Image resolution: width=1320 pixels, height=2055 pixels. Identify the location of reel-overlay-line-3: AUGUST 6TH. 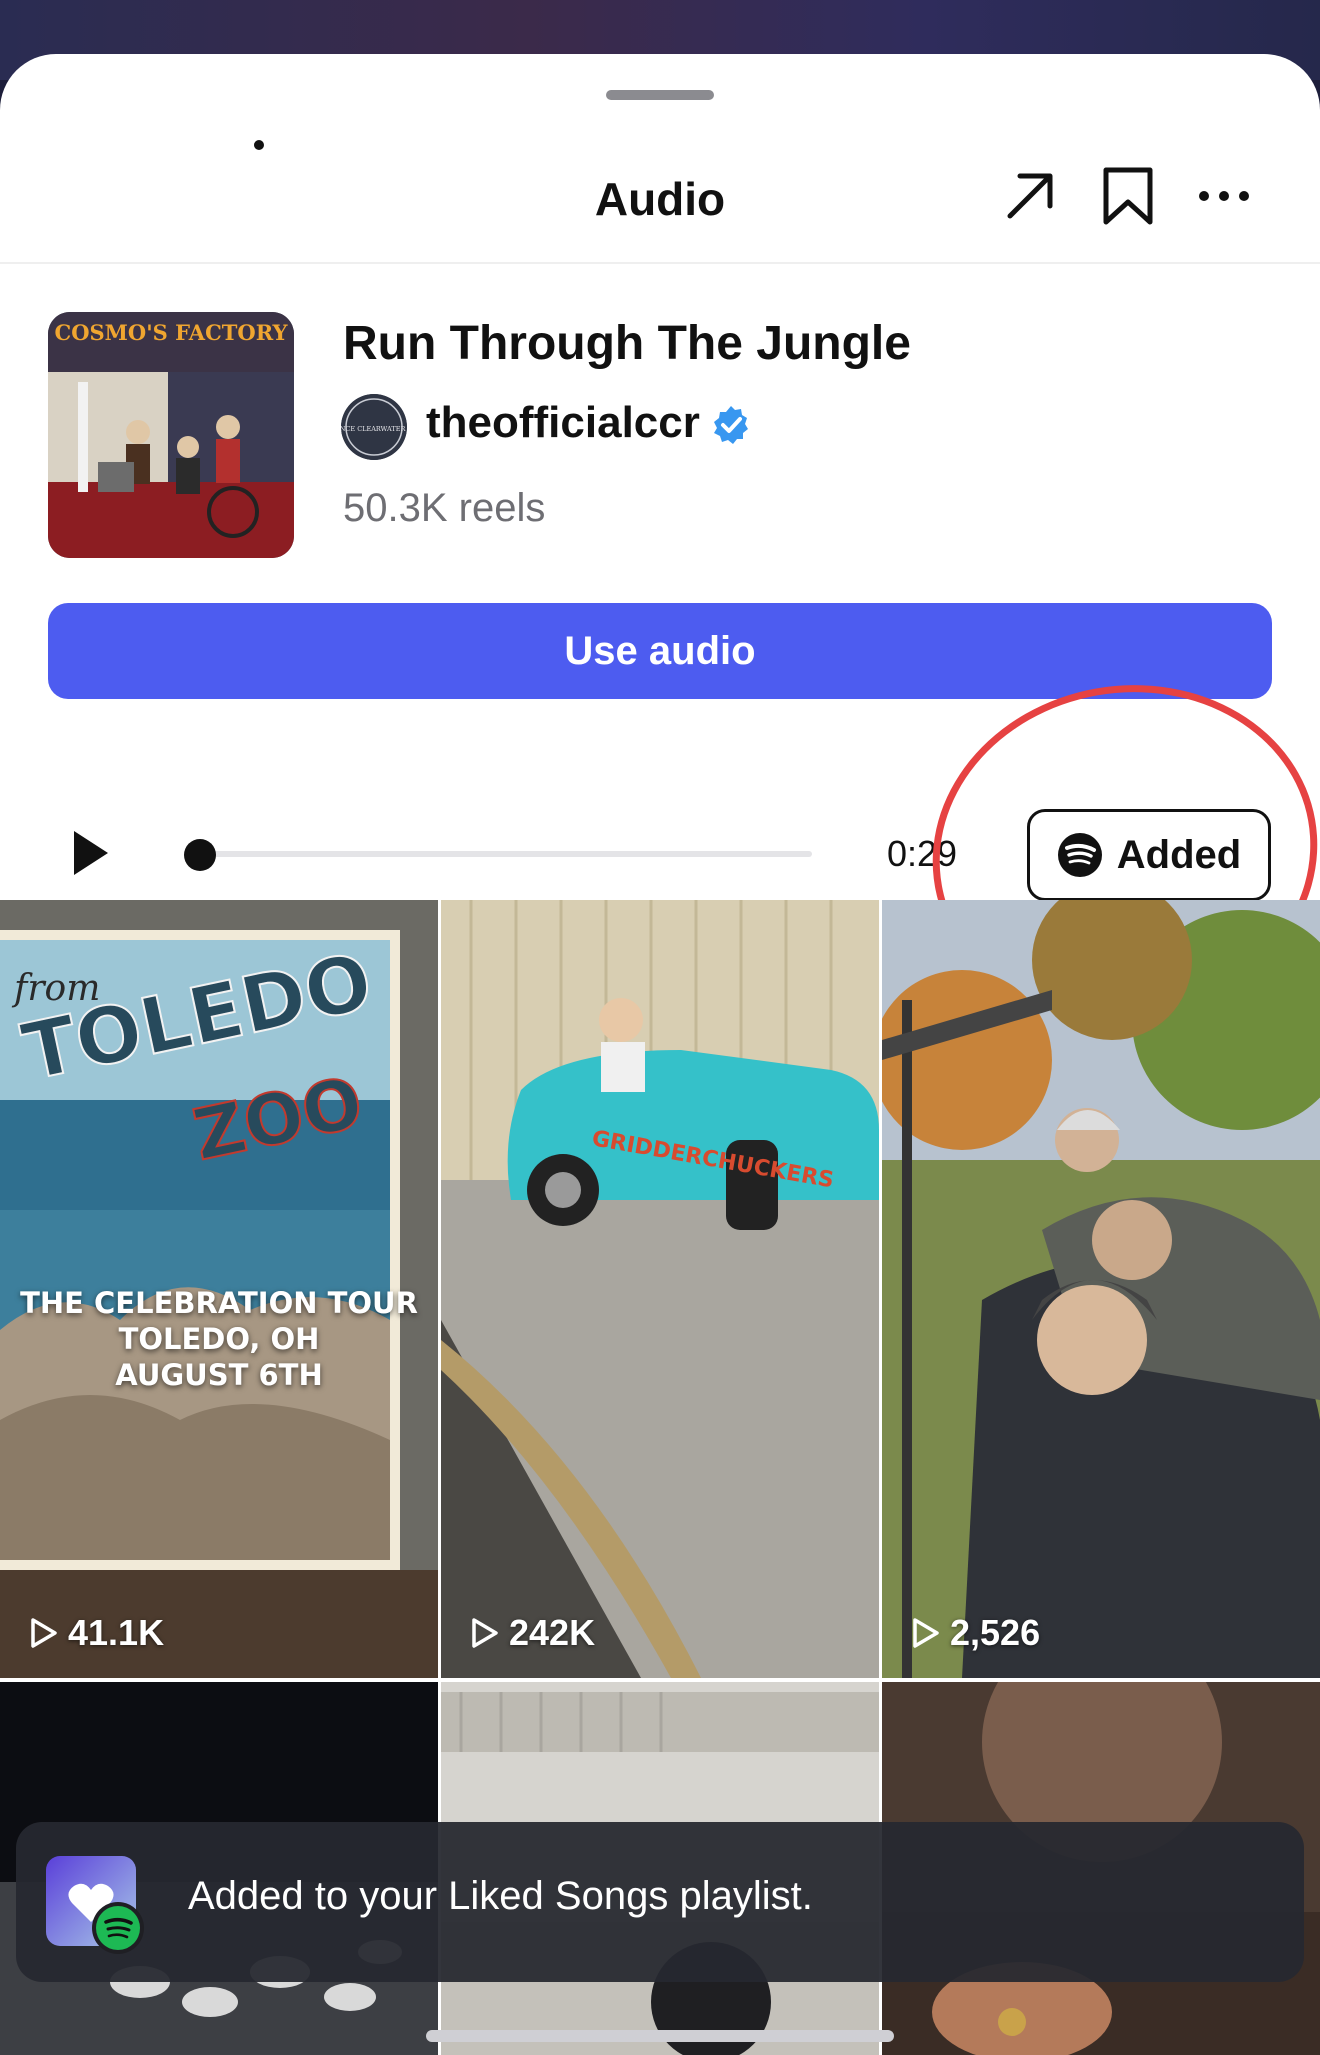
(219, 1375).